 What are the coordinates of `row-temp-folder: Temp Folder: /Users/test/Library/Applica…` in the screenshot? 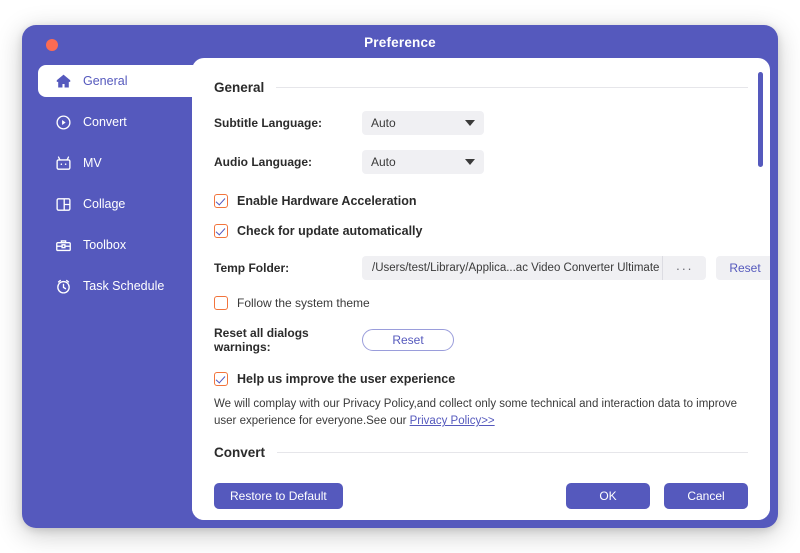 It's located at (492, 268).